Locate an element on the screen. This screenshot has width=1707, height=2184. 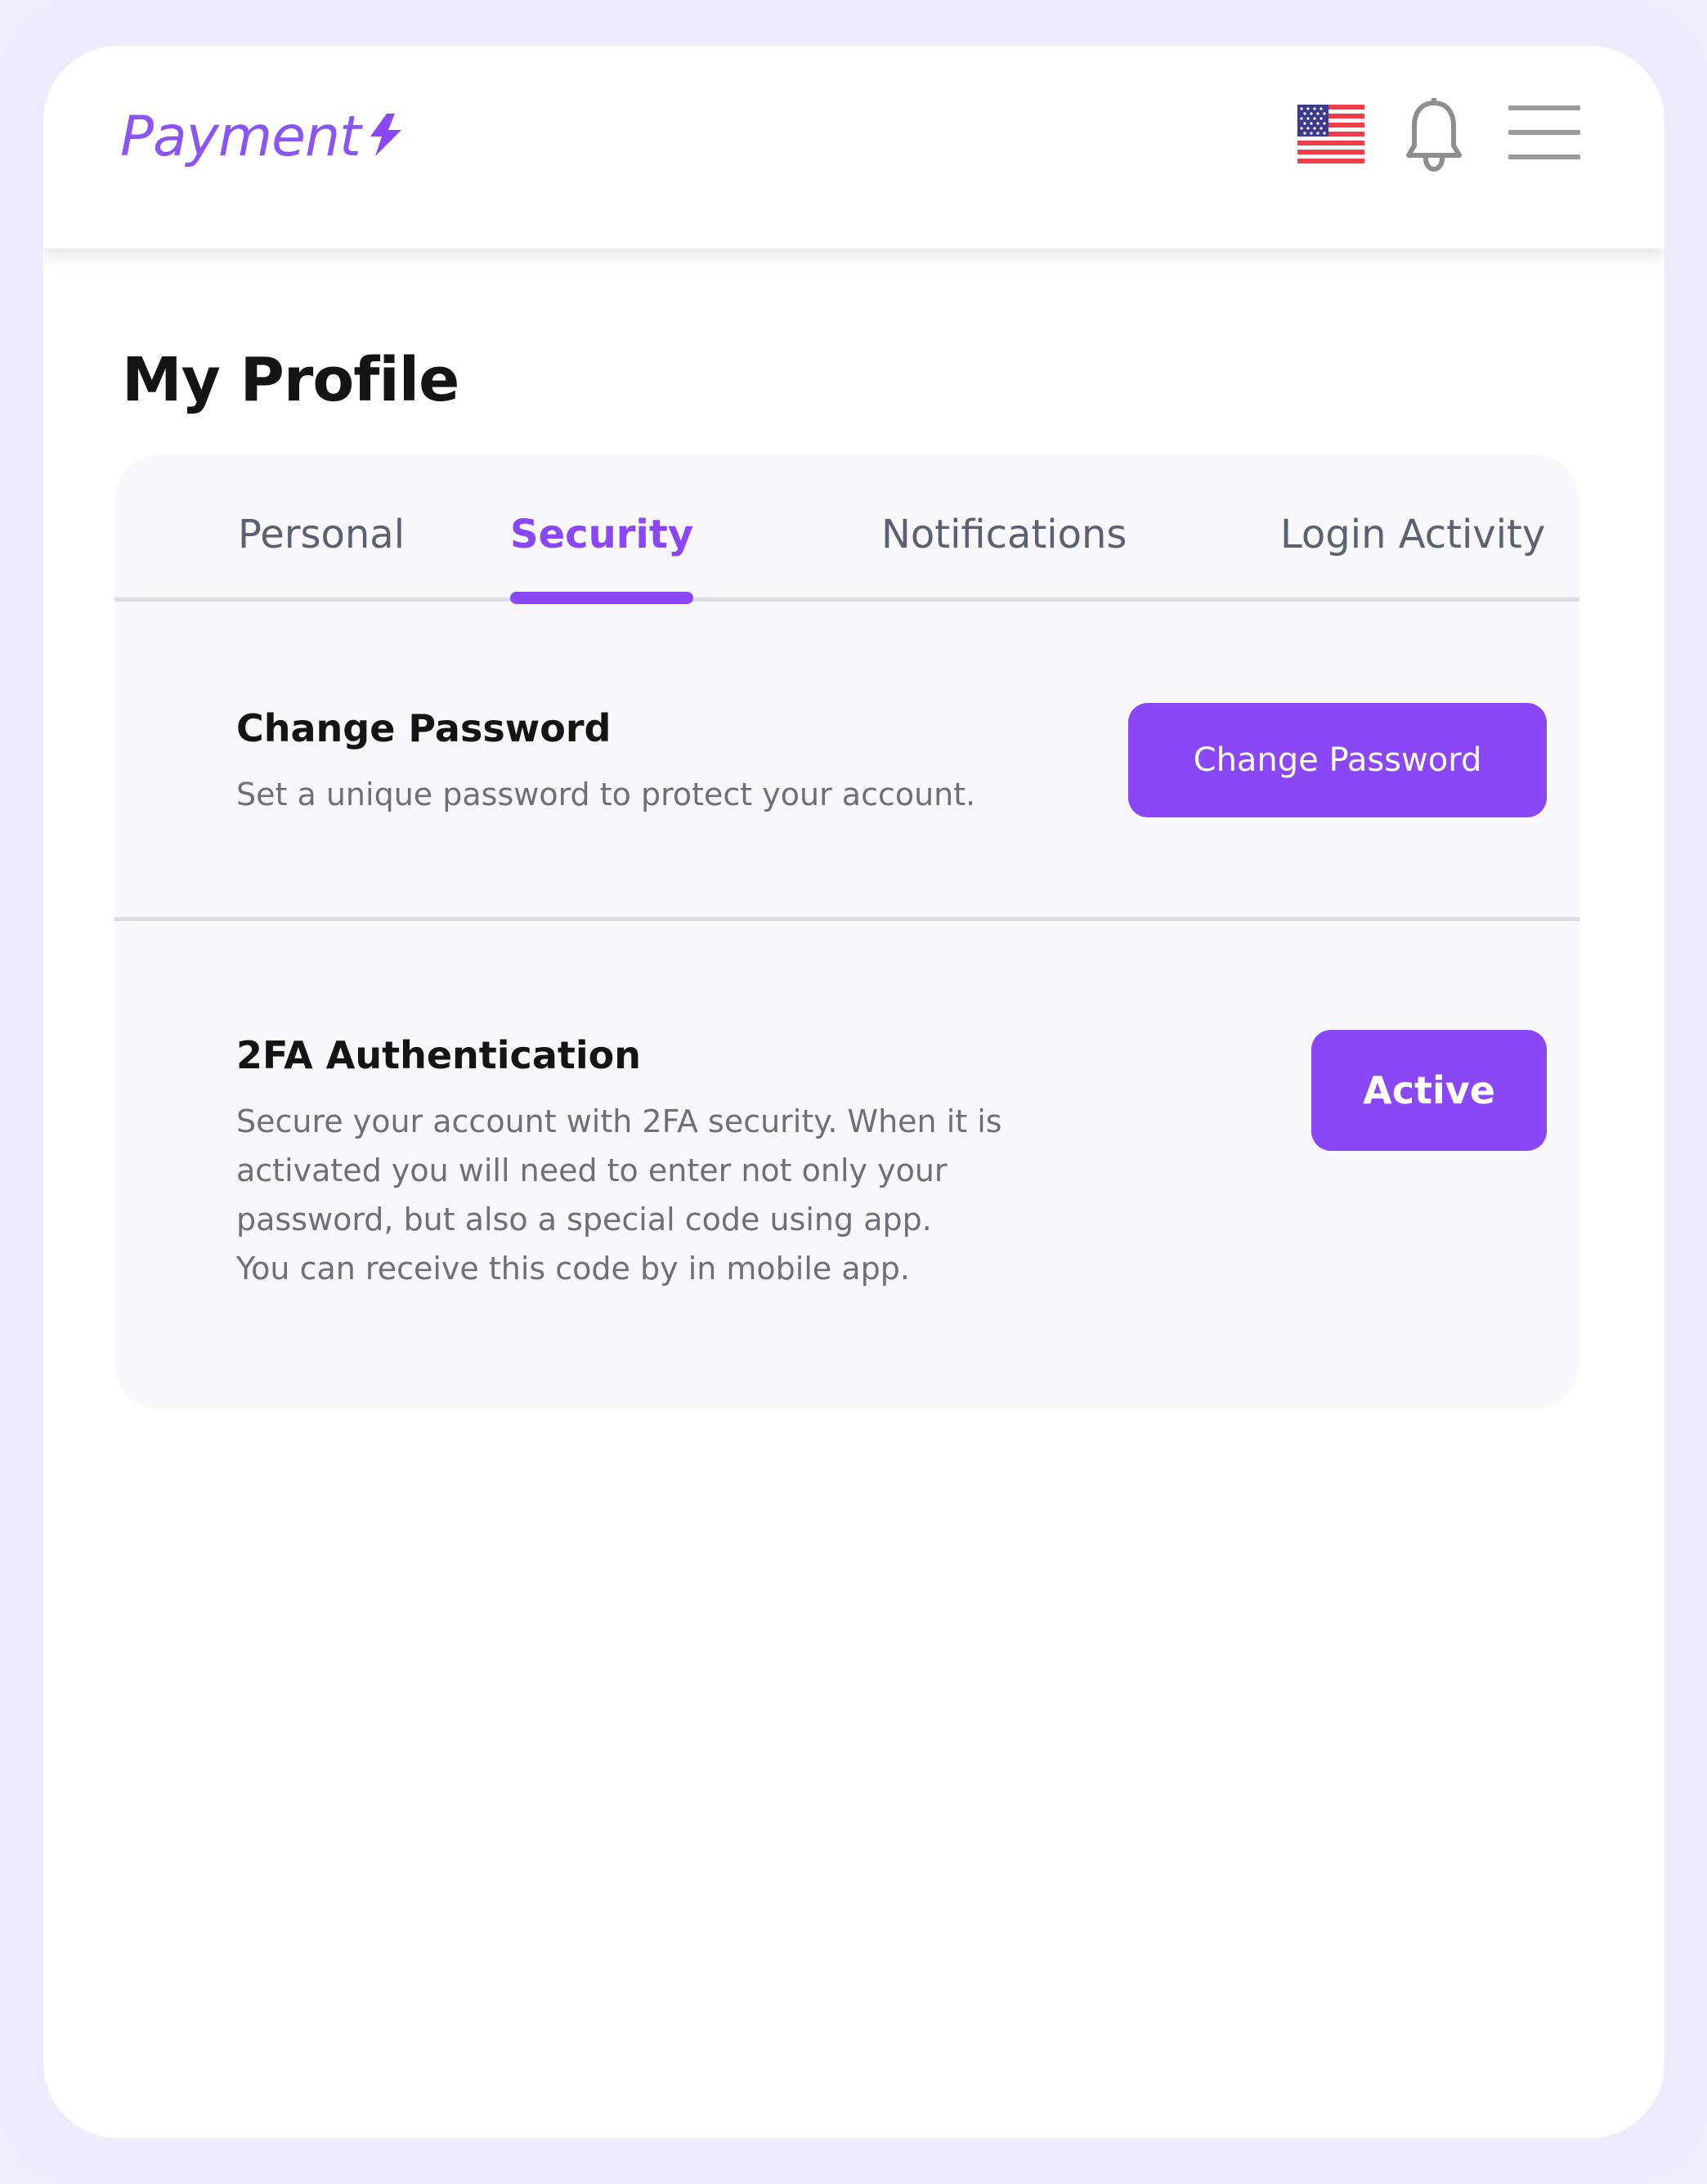
us-flag-icon is located at coordinates (1330, 134).